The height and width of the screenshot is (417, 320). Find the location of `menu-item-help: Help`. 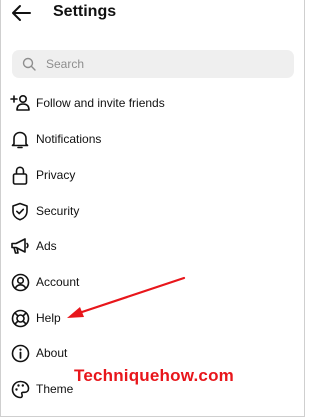

menu-item-help: Help is located at coordinates (151, 318).